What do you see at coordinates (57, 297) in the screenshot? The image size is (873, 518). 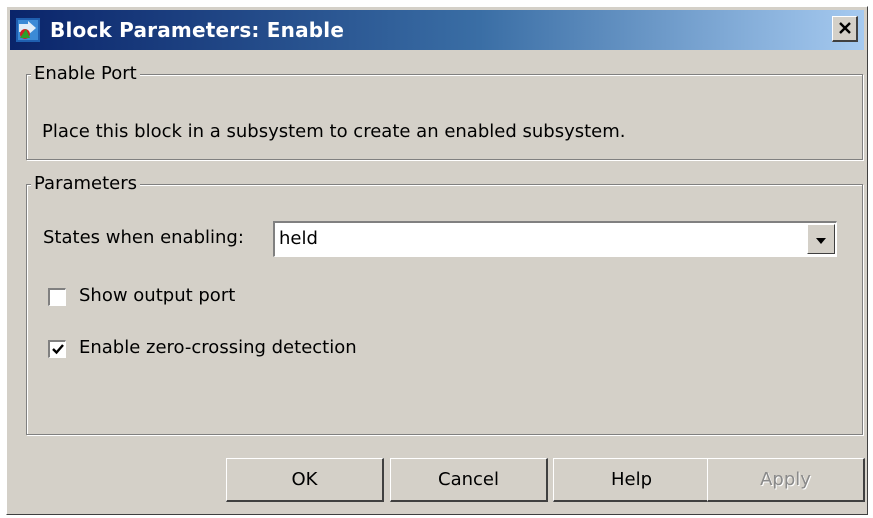 I see `show-output-port-checkbox` at bounding box center [57, 297].